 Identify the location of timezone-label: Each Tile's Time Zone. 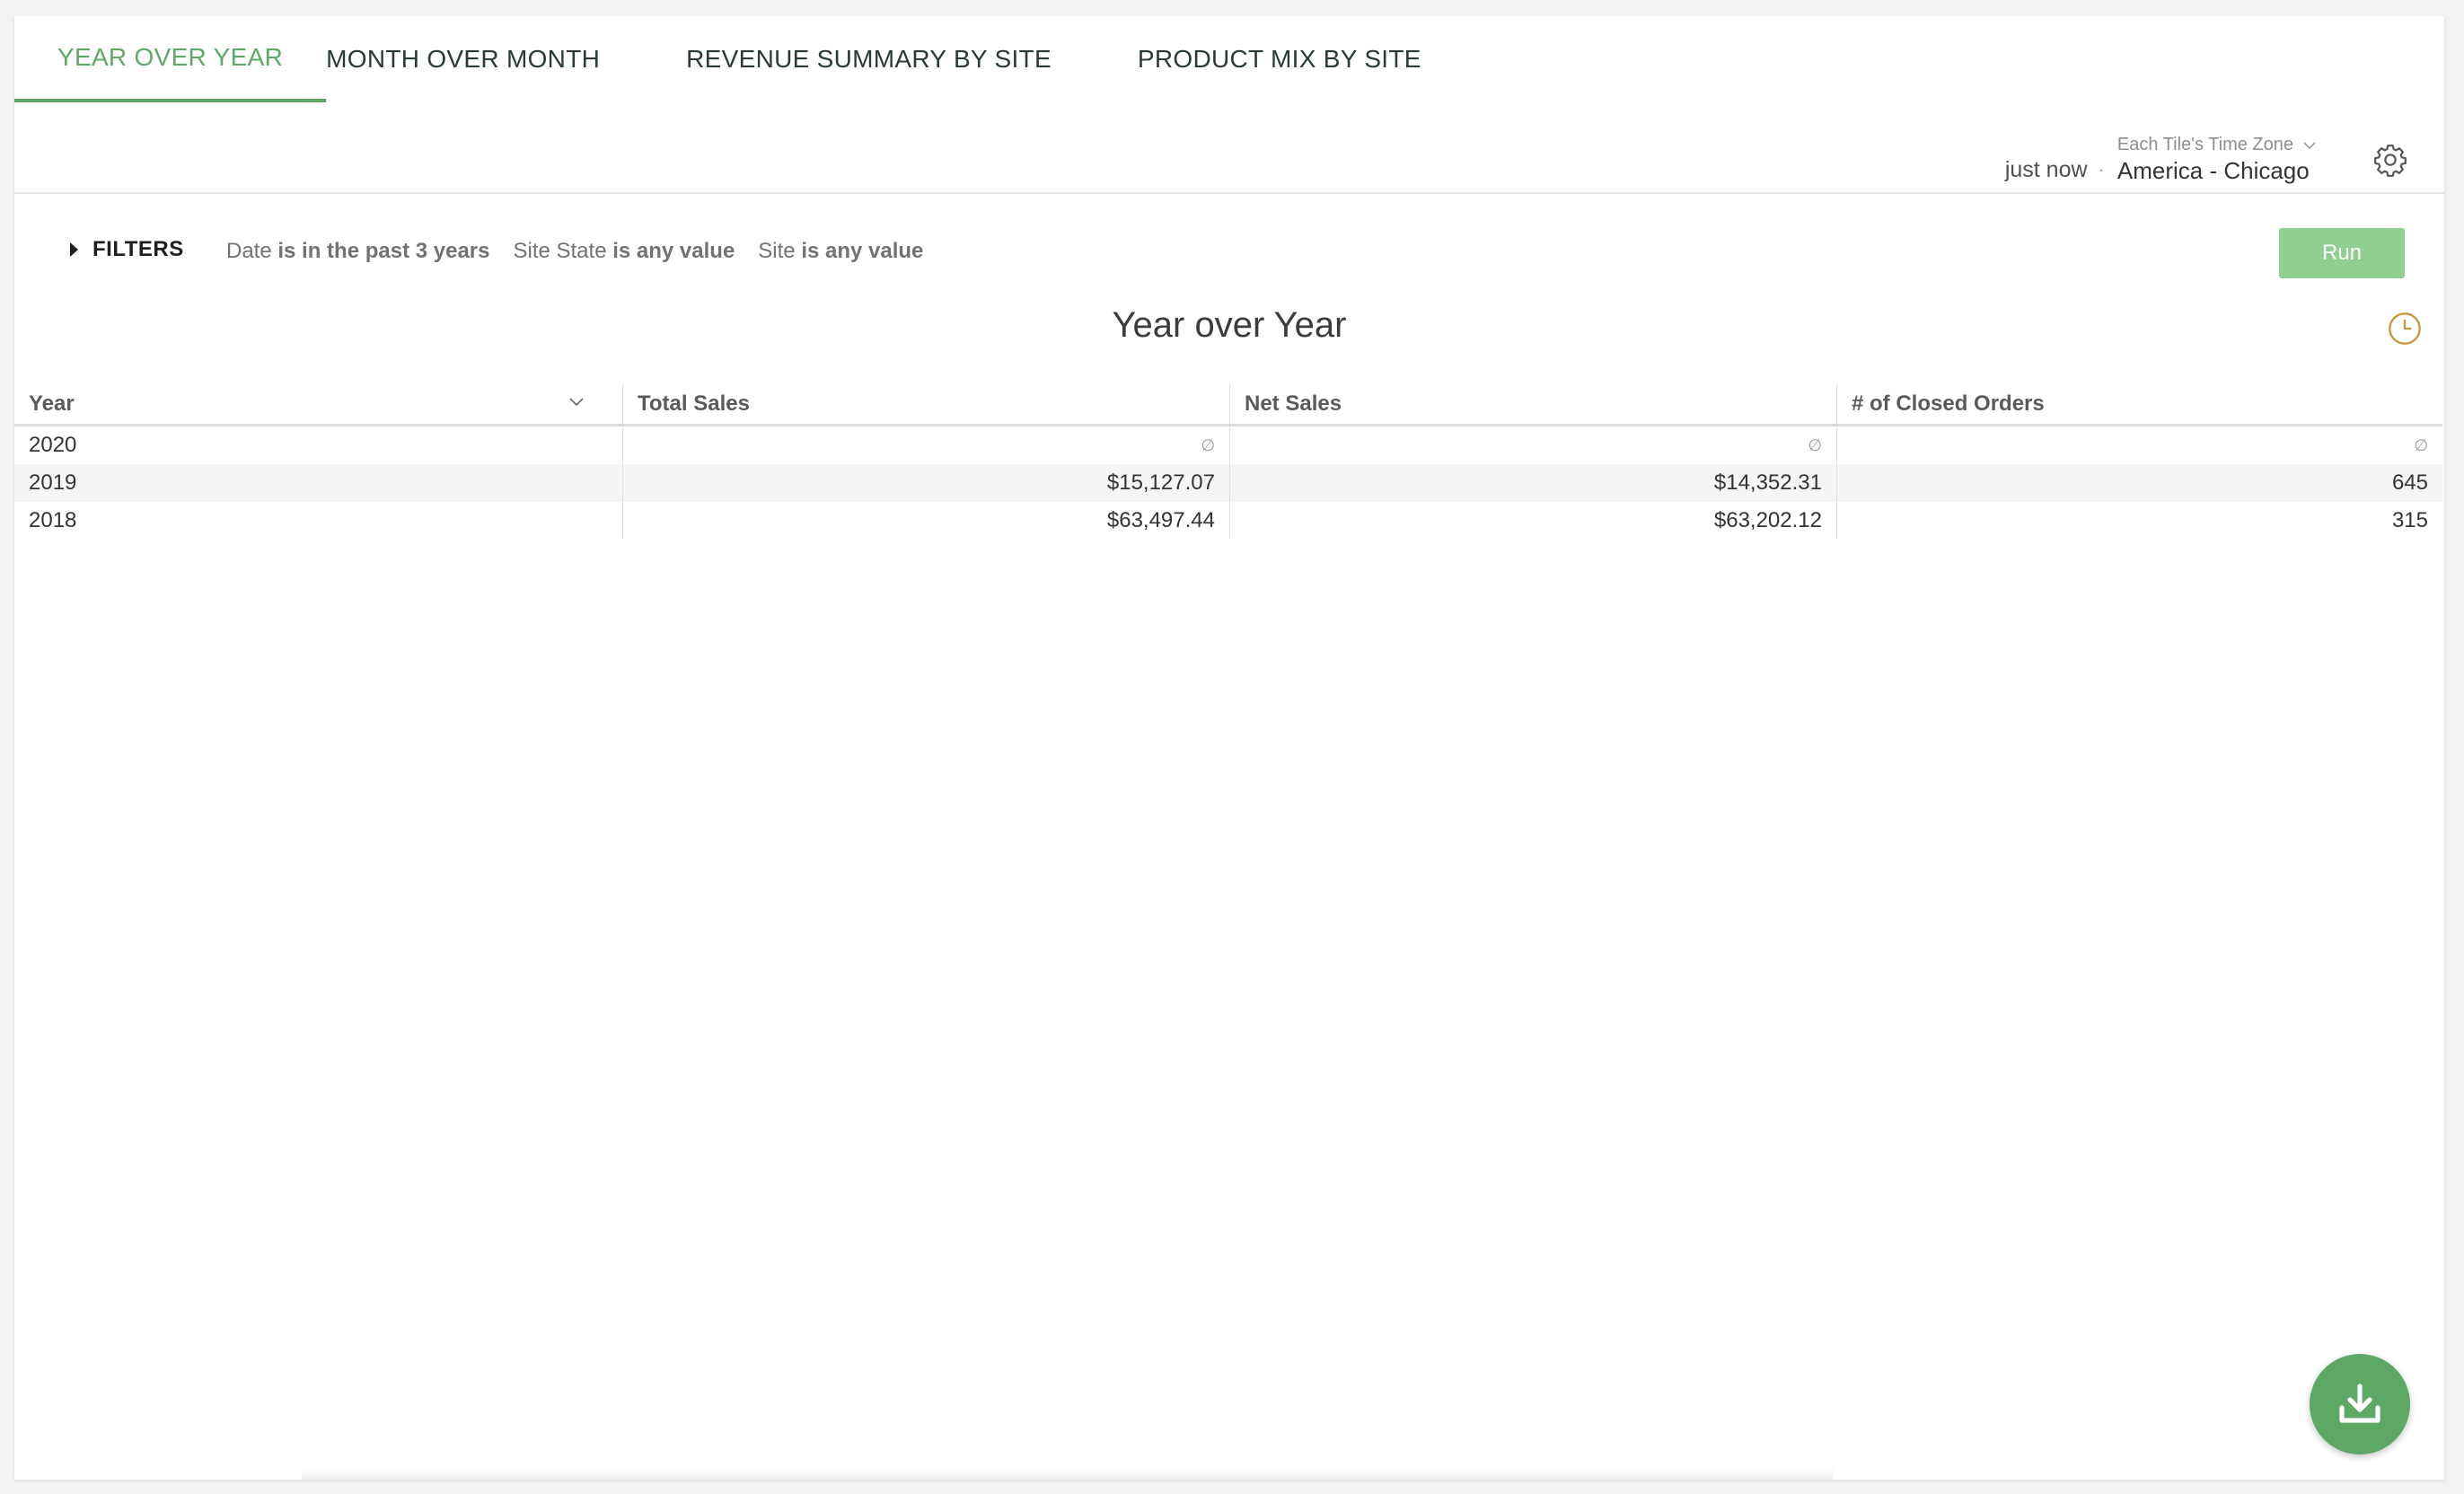
(2217, 145).